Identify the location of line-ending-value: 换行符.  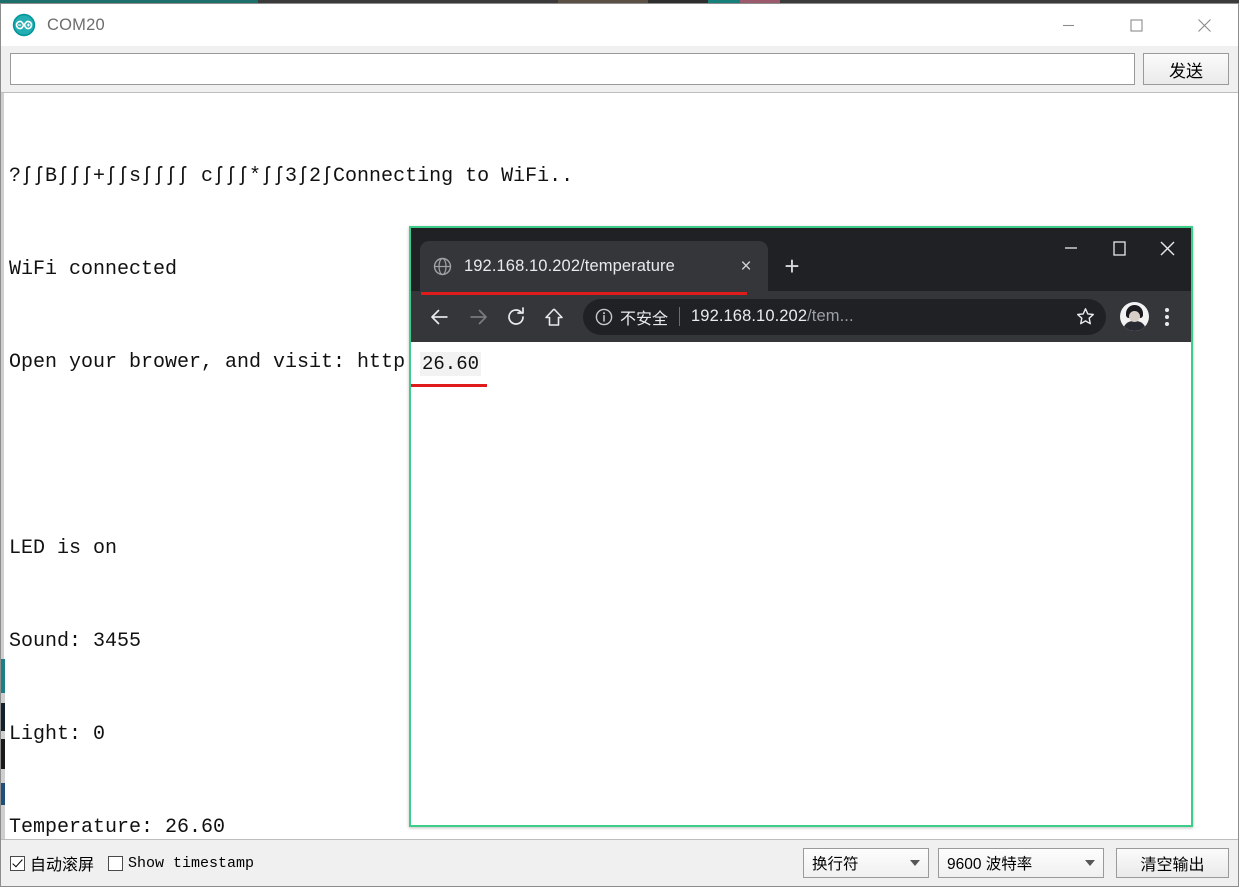
(835, 864).